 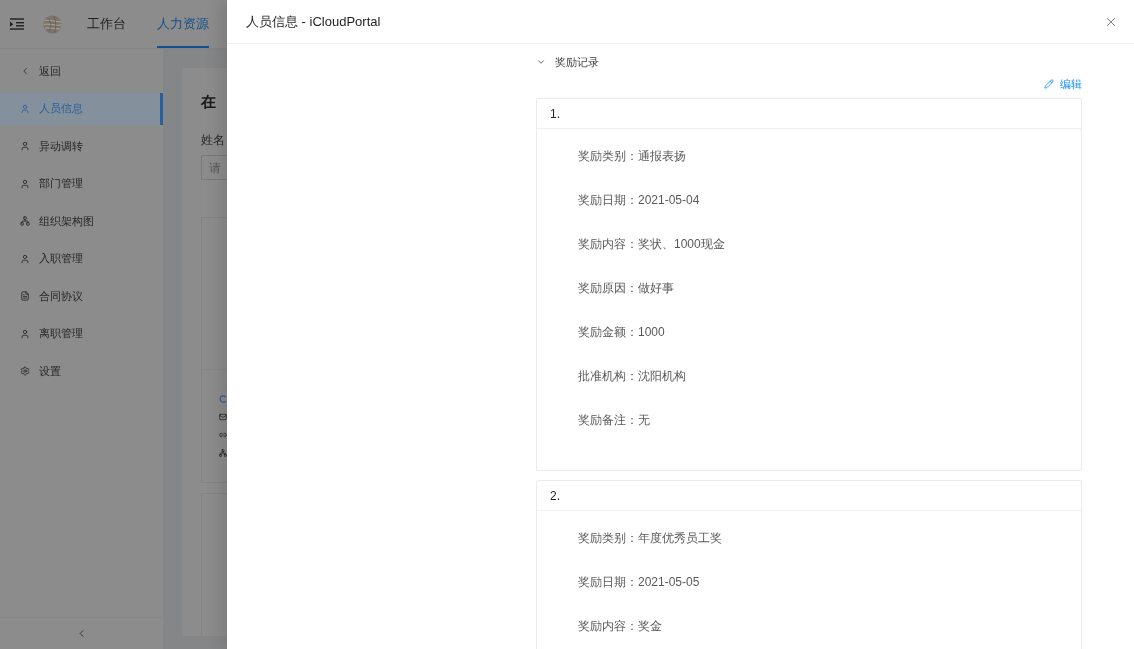 What do you see at coordinates (81, 71) in the screenshot?
I see `back-link: 返回` at bounding box center [81, 71].